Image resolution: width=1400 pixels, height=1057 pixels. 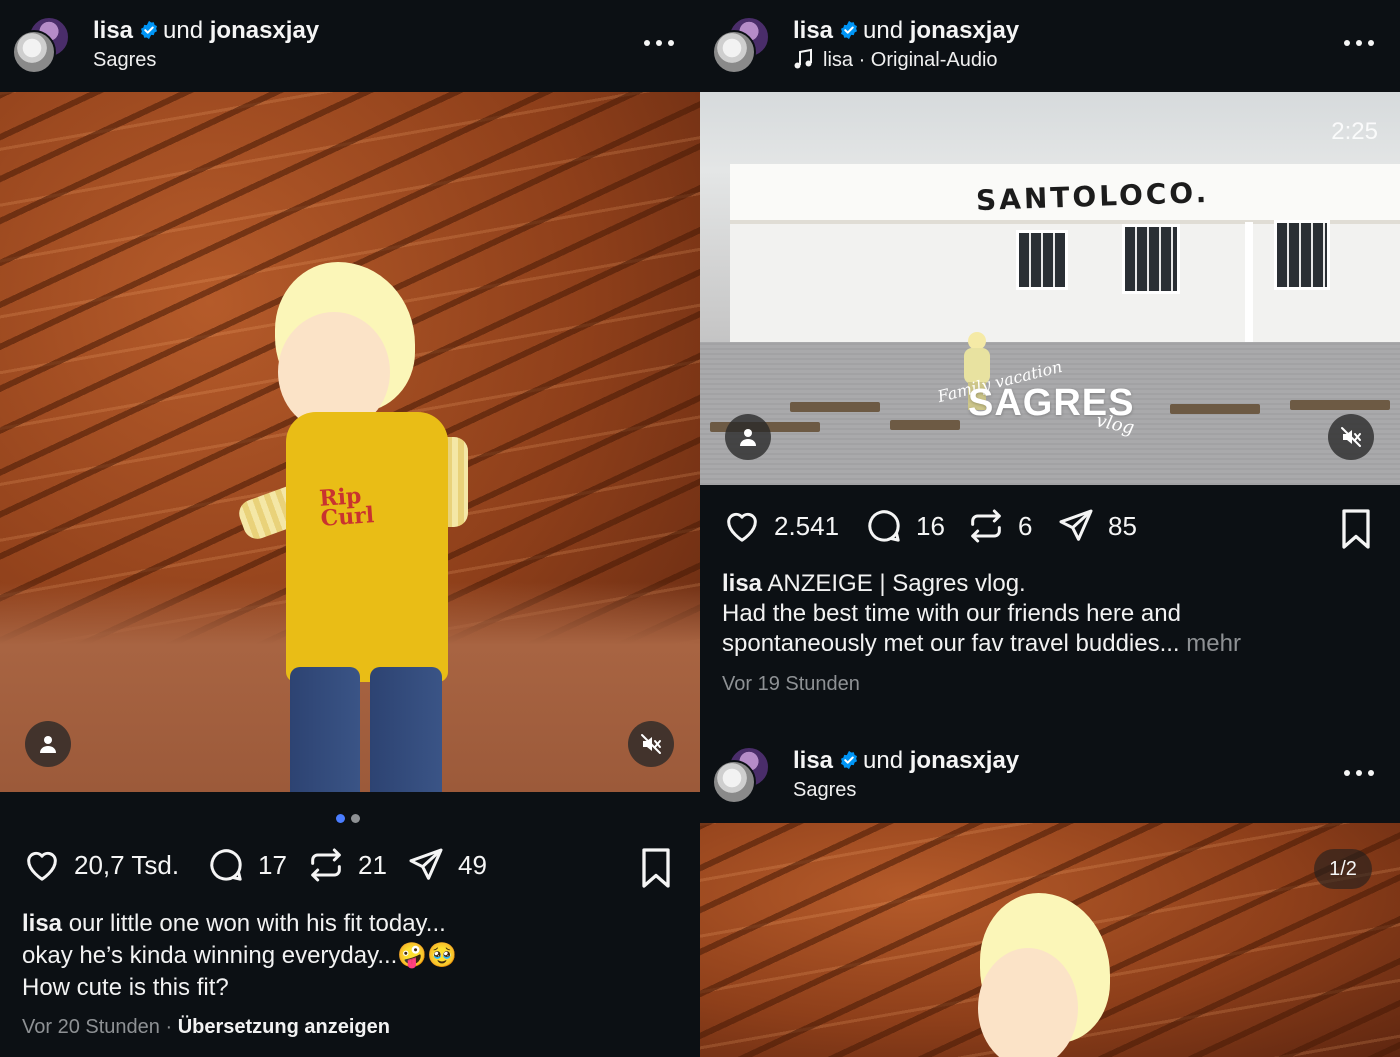 What do you see at coordinates (251, 865) in the screenshot?
I see `comment-button: 17` at bounding box center [251, 865].